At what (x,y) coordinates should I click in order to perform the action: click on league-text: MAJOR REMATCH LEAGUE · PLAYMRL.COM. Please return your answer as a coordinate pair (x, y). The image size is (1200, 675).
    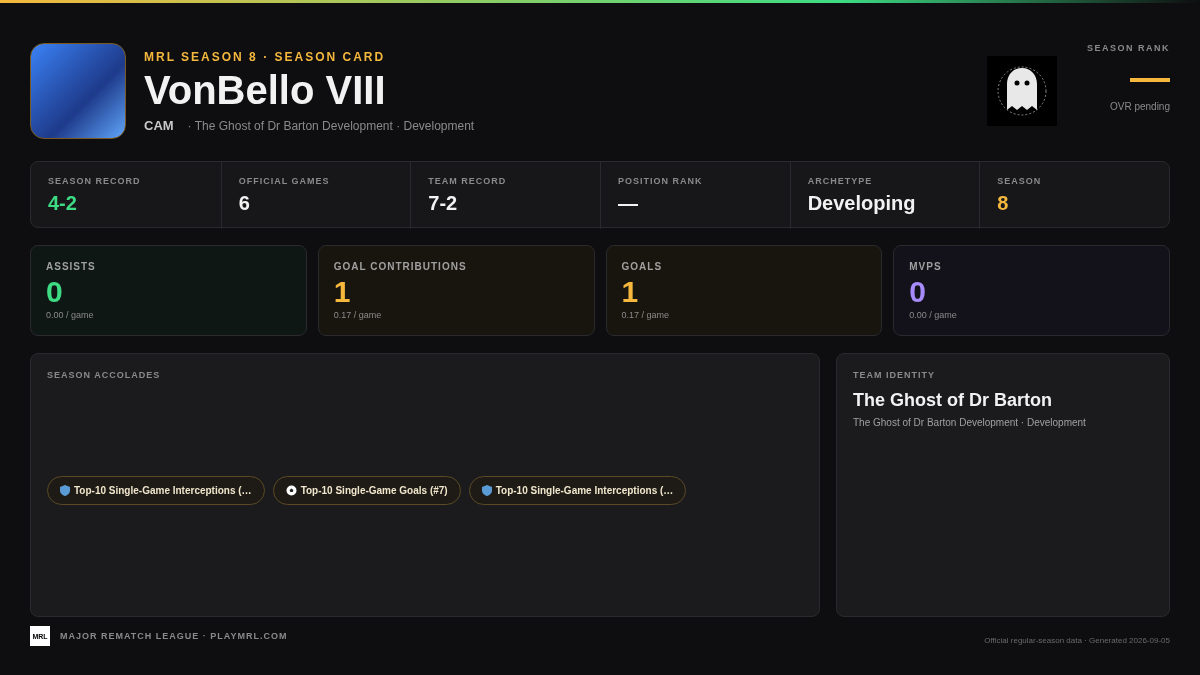
    Looking at the image, I should click on (174, 636).